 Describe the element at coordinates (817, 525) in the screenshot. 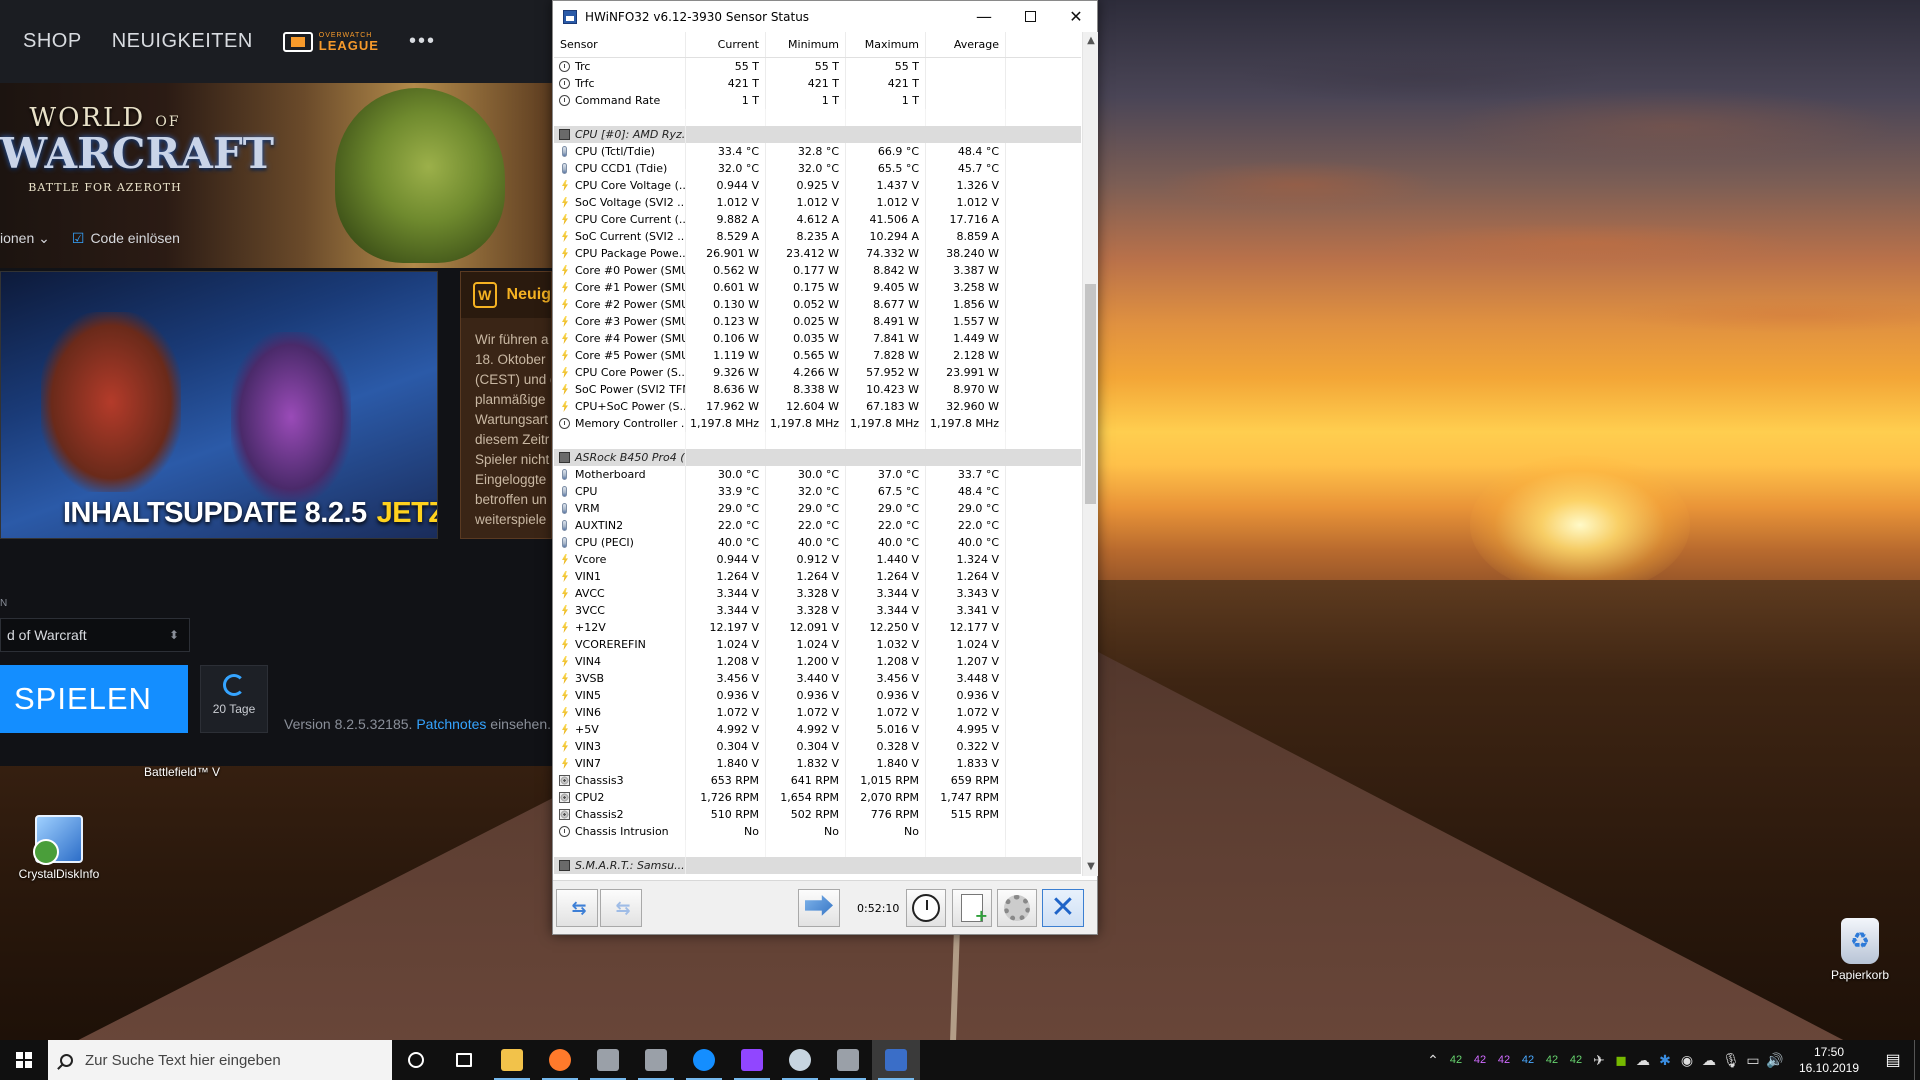

I see `sensor-row: AUXTIN2 22.0 °C 22.0 °C 22.0 °C 22.0 °C` at that location.